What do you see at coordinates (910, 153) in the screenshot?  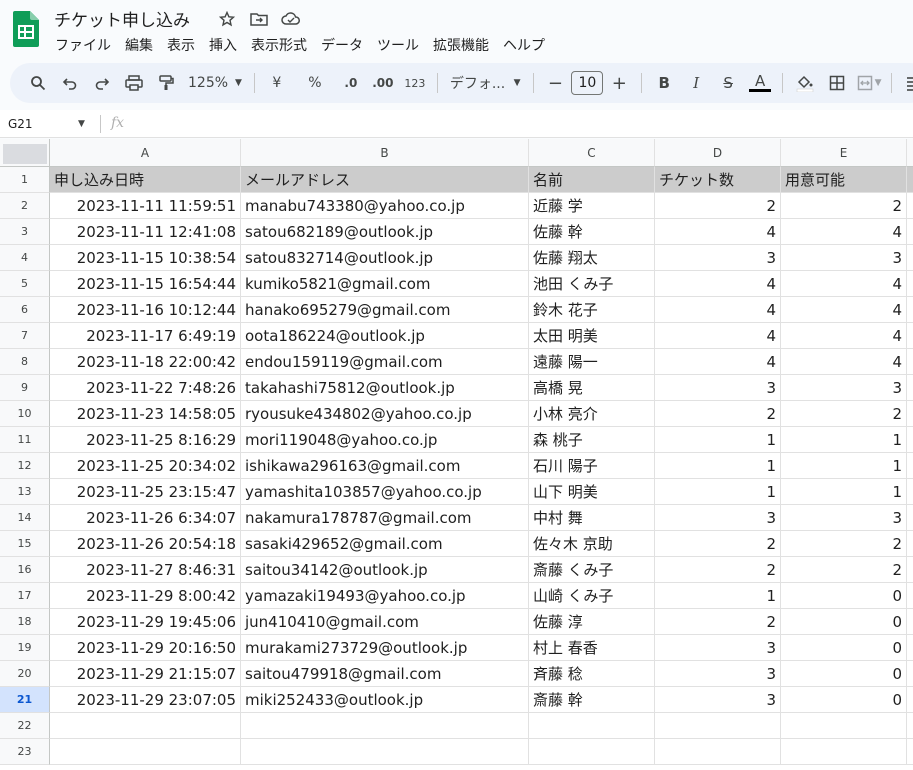 I see `column-header-f` at bounding box center [910, 153].